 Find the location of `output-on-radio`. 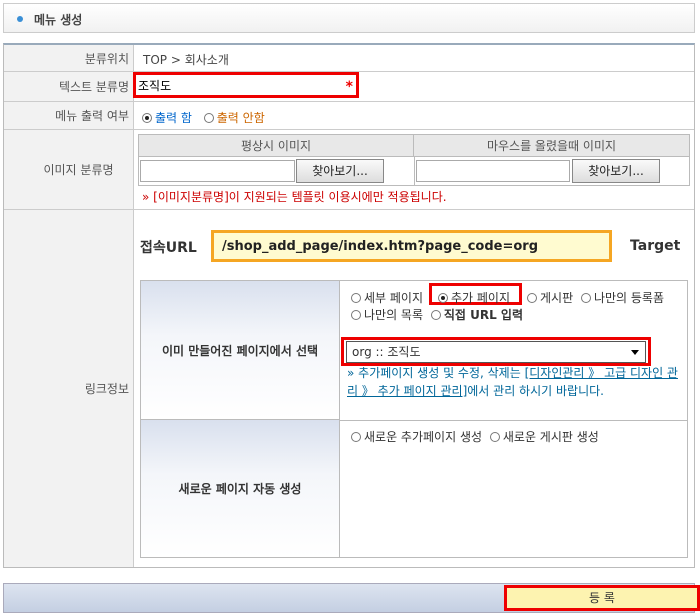

output-on-radio is located at coordinates (147, 118).